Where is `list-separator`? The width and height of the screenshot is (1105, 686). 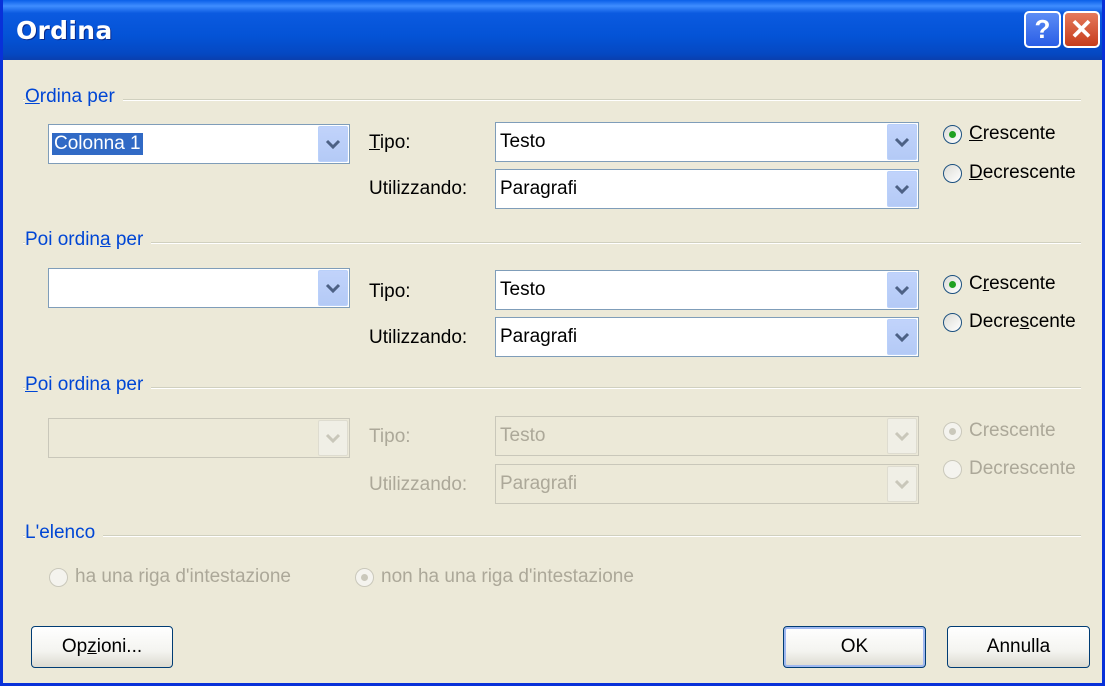
list-separator is located at coordinates (552, 536).